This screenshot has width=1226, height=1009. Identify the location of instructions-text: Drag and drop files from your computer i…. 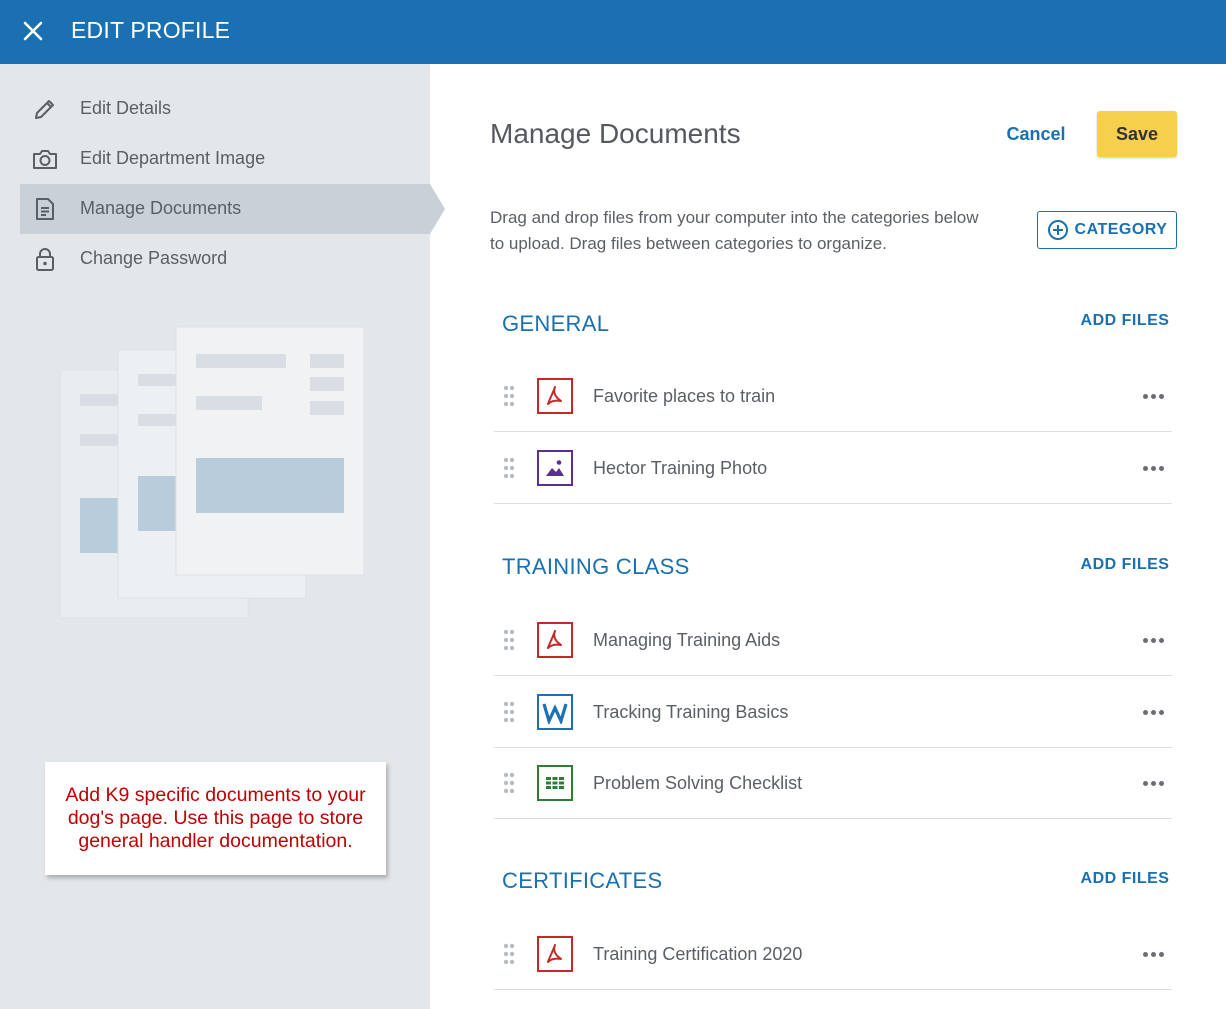
(734, 230).